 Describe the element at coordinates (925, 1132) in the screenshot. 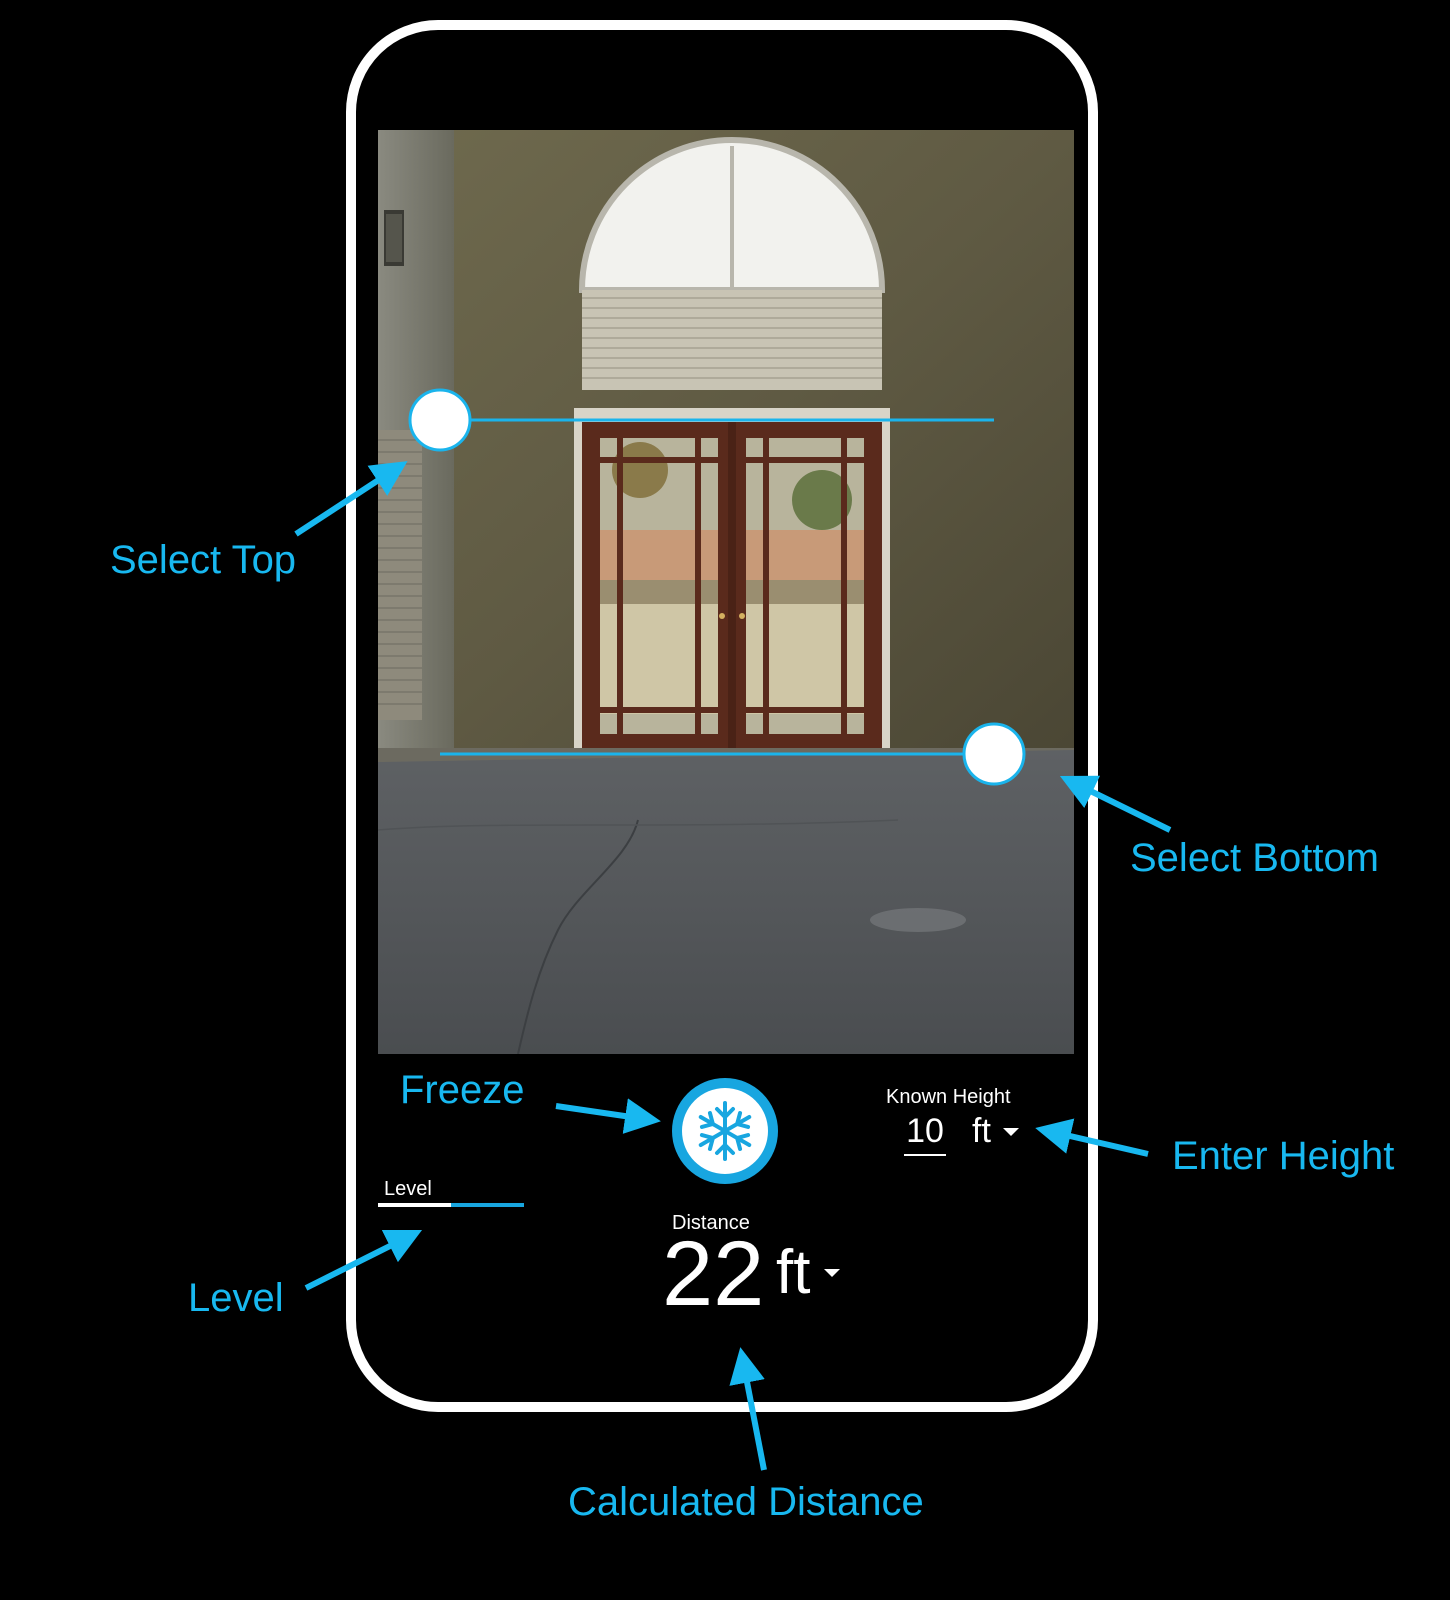

I see `known-height-input: 10` at that location.